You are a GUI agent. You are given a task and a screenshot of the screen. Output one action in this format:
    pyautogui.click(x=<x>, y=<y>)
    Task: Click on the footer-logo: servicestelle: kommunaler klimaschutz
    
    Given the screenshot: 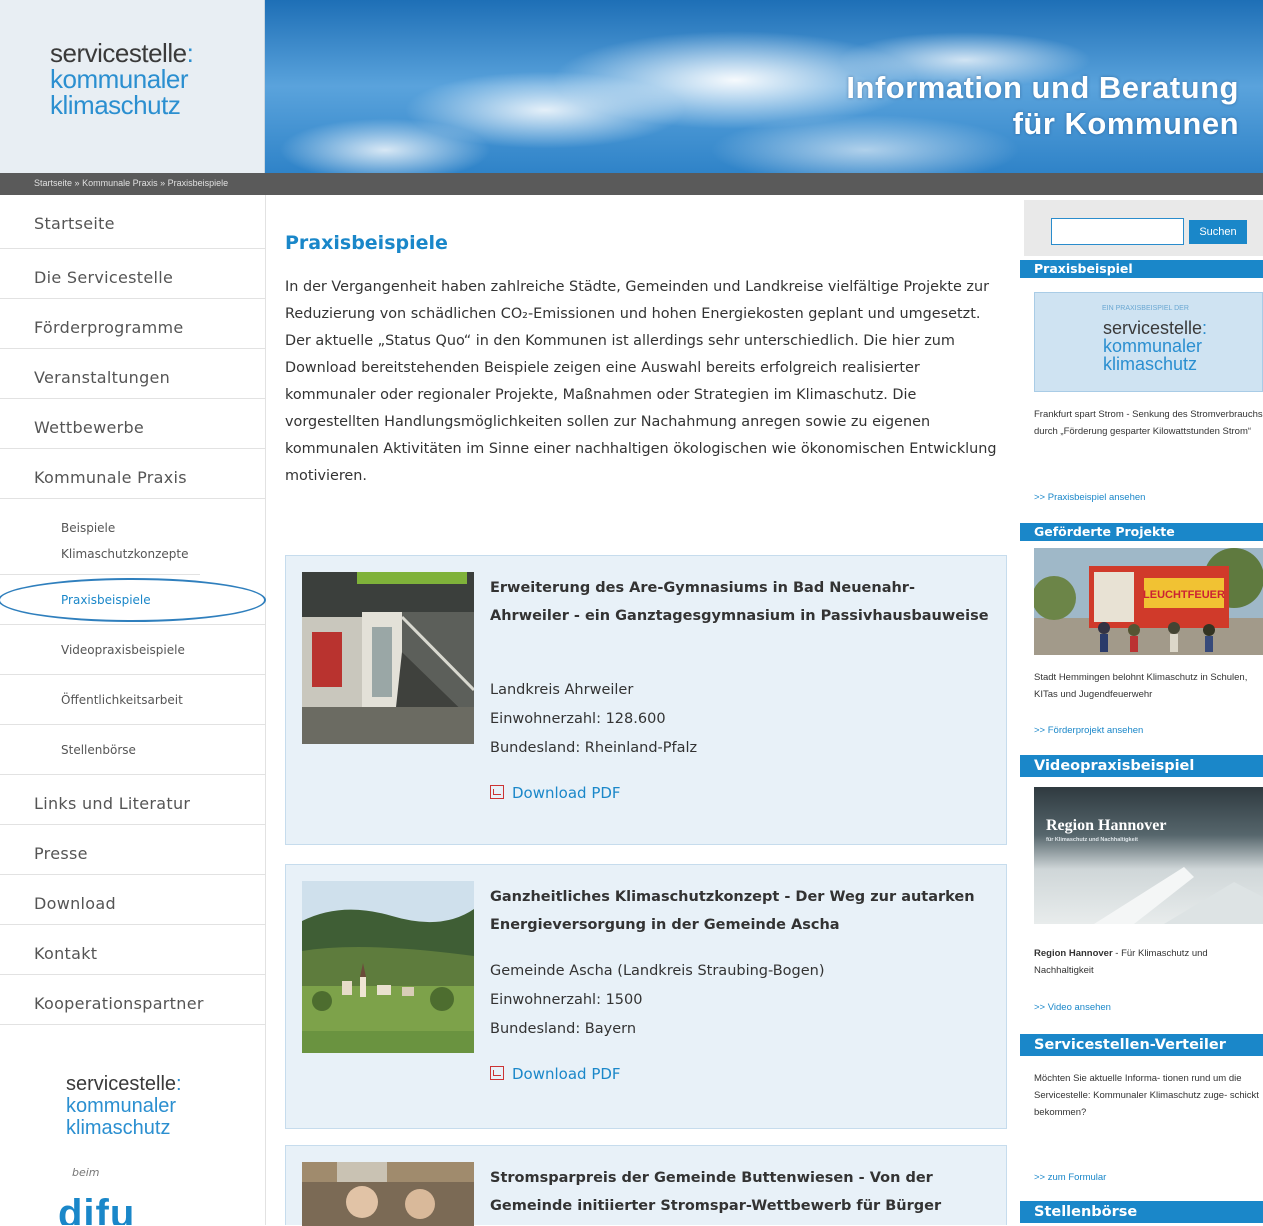 What is the action you would take?
    pyautogui.click(x=124, y=1106)
    